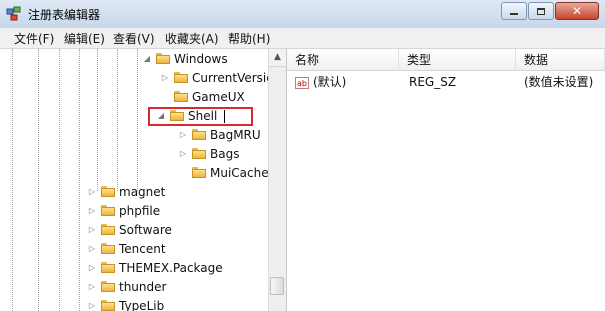  Describe the element at coordinates (232, 77) in the screenshot. I see `tree-item-label: CurrentVersic` at that location.